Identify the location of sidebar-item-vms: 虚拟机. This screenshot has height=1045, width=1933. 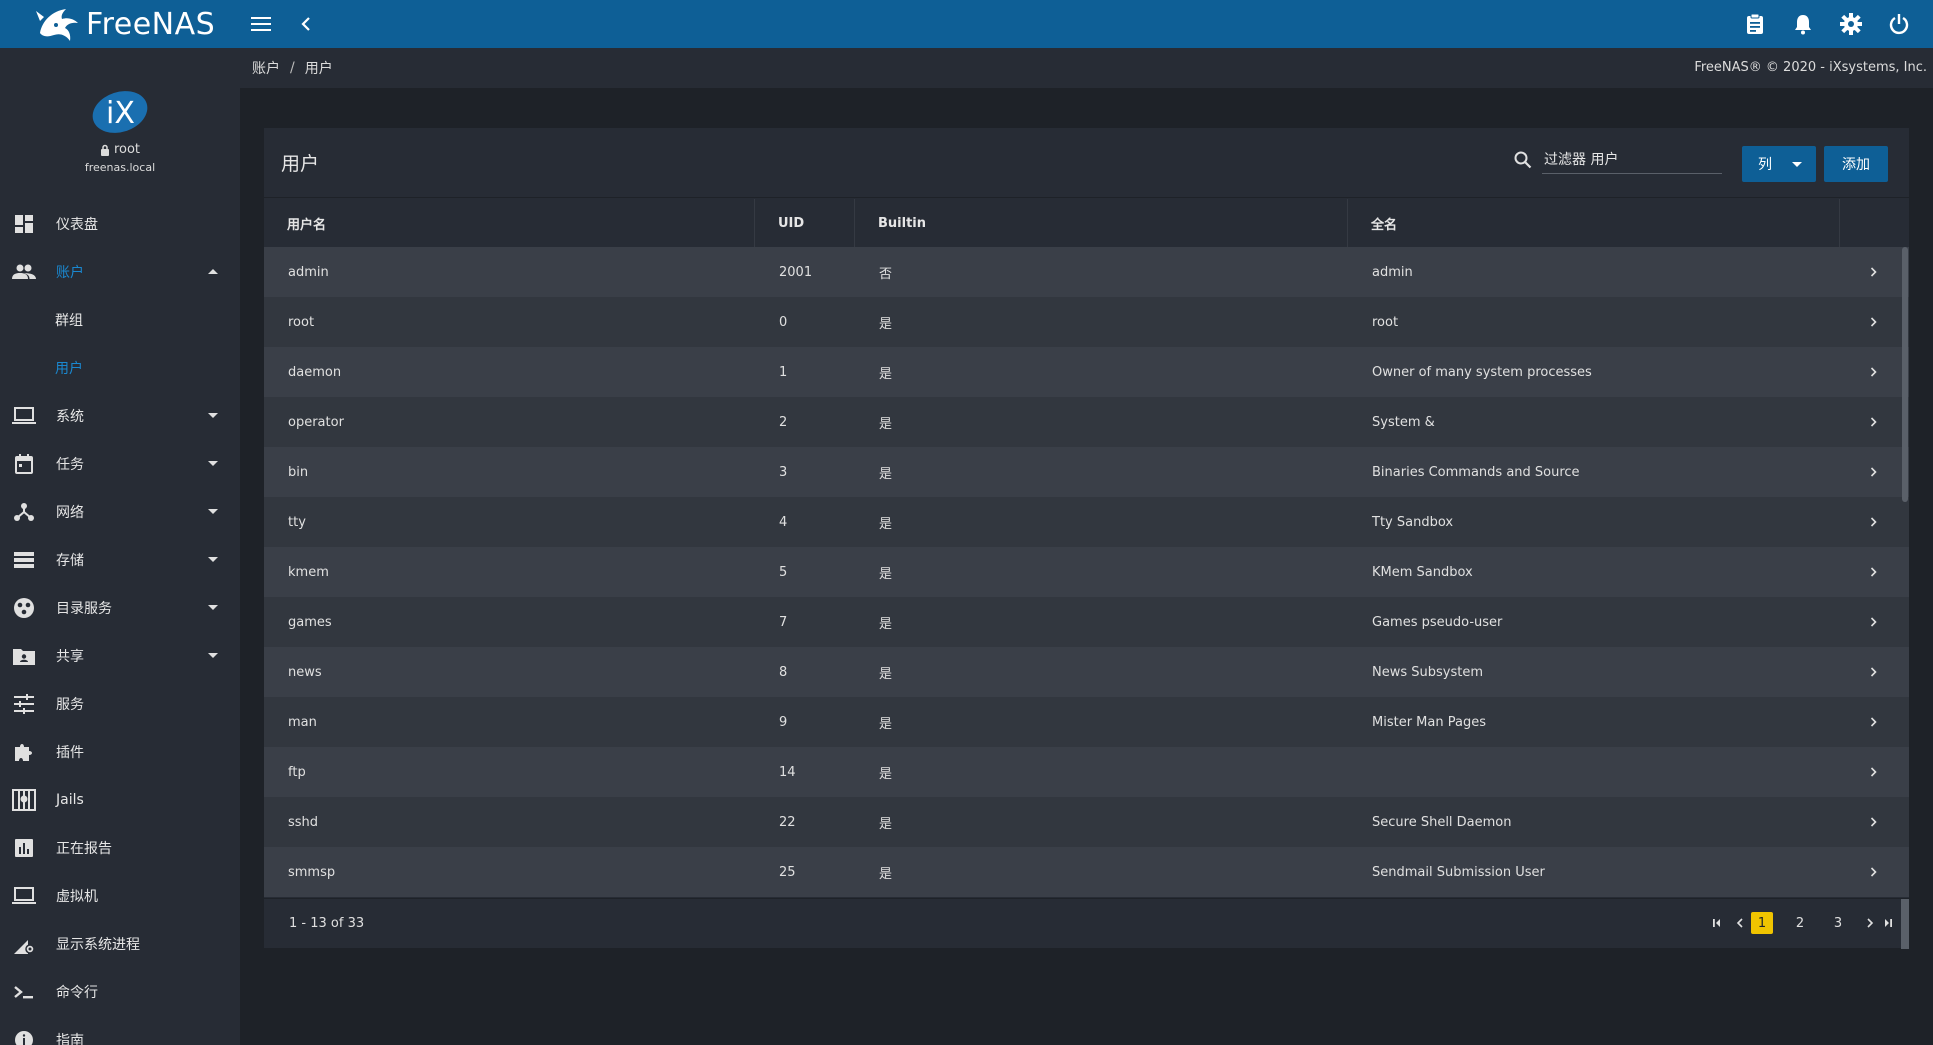
(120, 896).